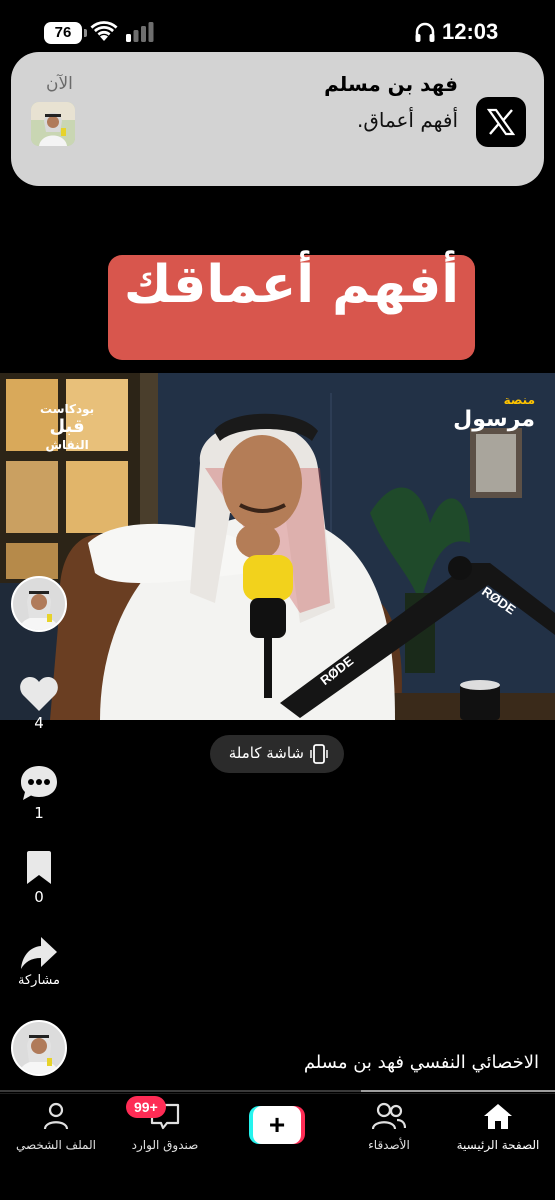 This screenshot has height=1200, width=555. Describe the element at coordinates (56, 1145) in the screenshot. I see `nav-profile-label: الملف الشخصي` at that location.